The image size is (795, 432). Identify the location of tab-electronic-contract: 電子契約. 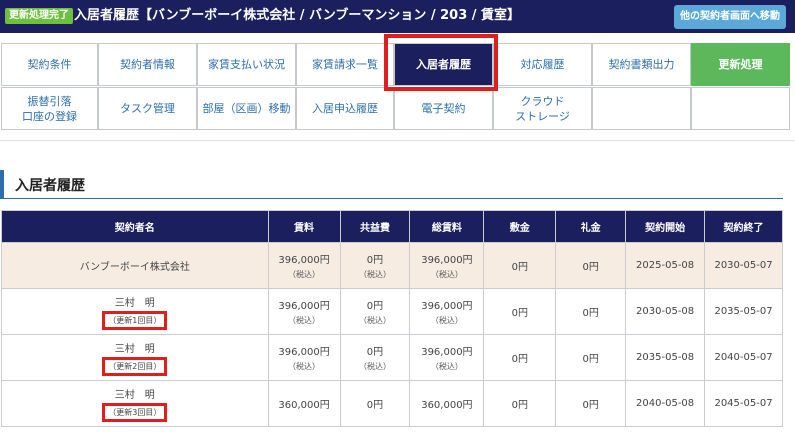
(443, 108).